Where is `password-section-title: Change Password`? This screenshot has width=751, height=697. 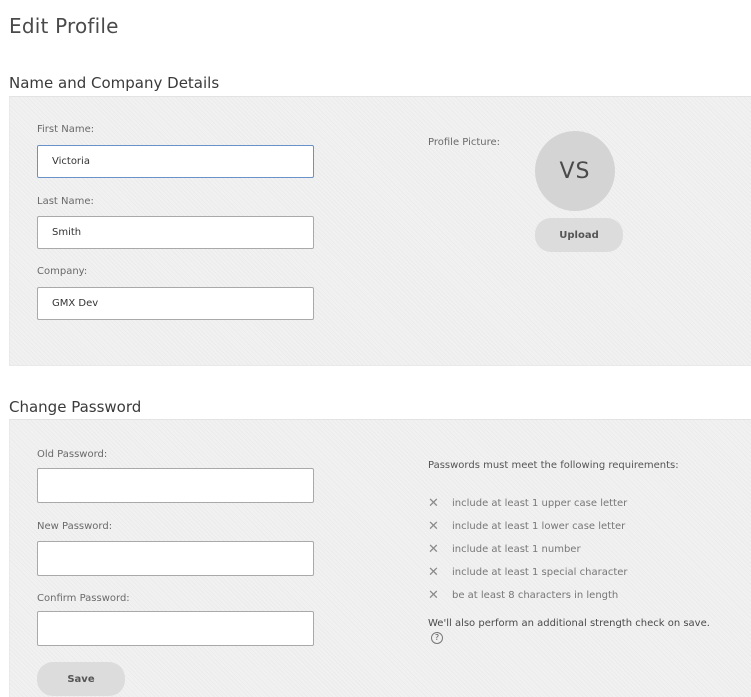 password-section-title: Change Password is located at coordinates (75, 407).